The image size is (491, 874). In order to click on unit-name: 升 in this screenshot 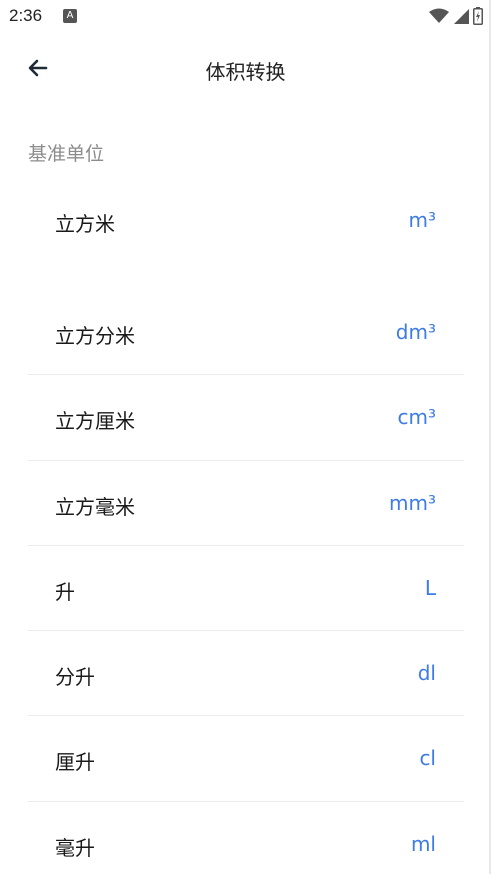, I will do `click(65, 591)`.